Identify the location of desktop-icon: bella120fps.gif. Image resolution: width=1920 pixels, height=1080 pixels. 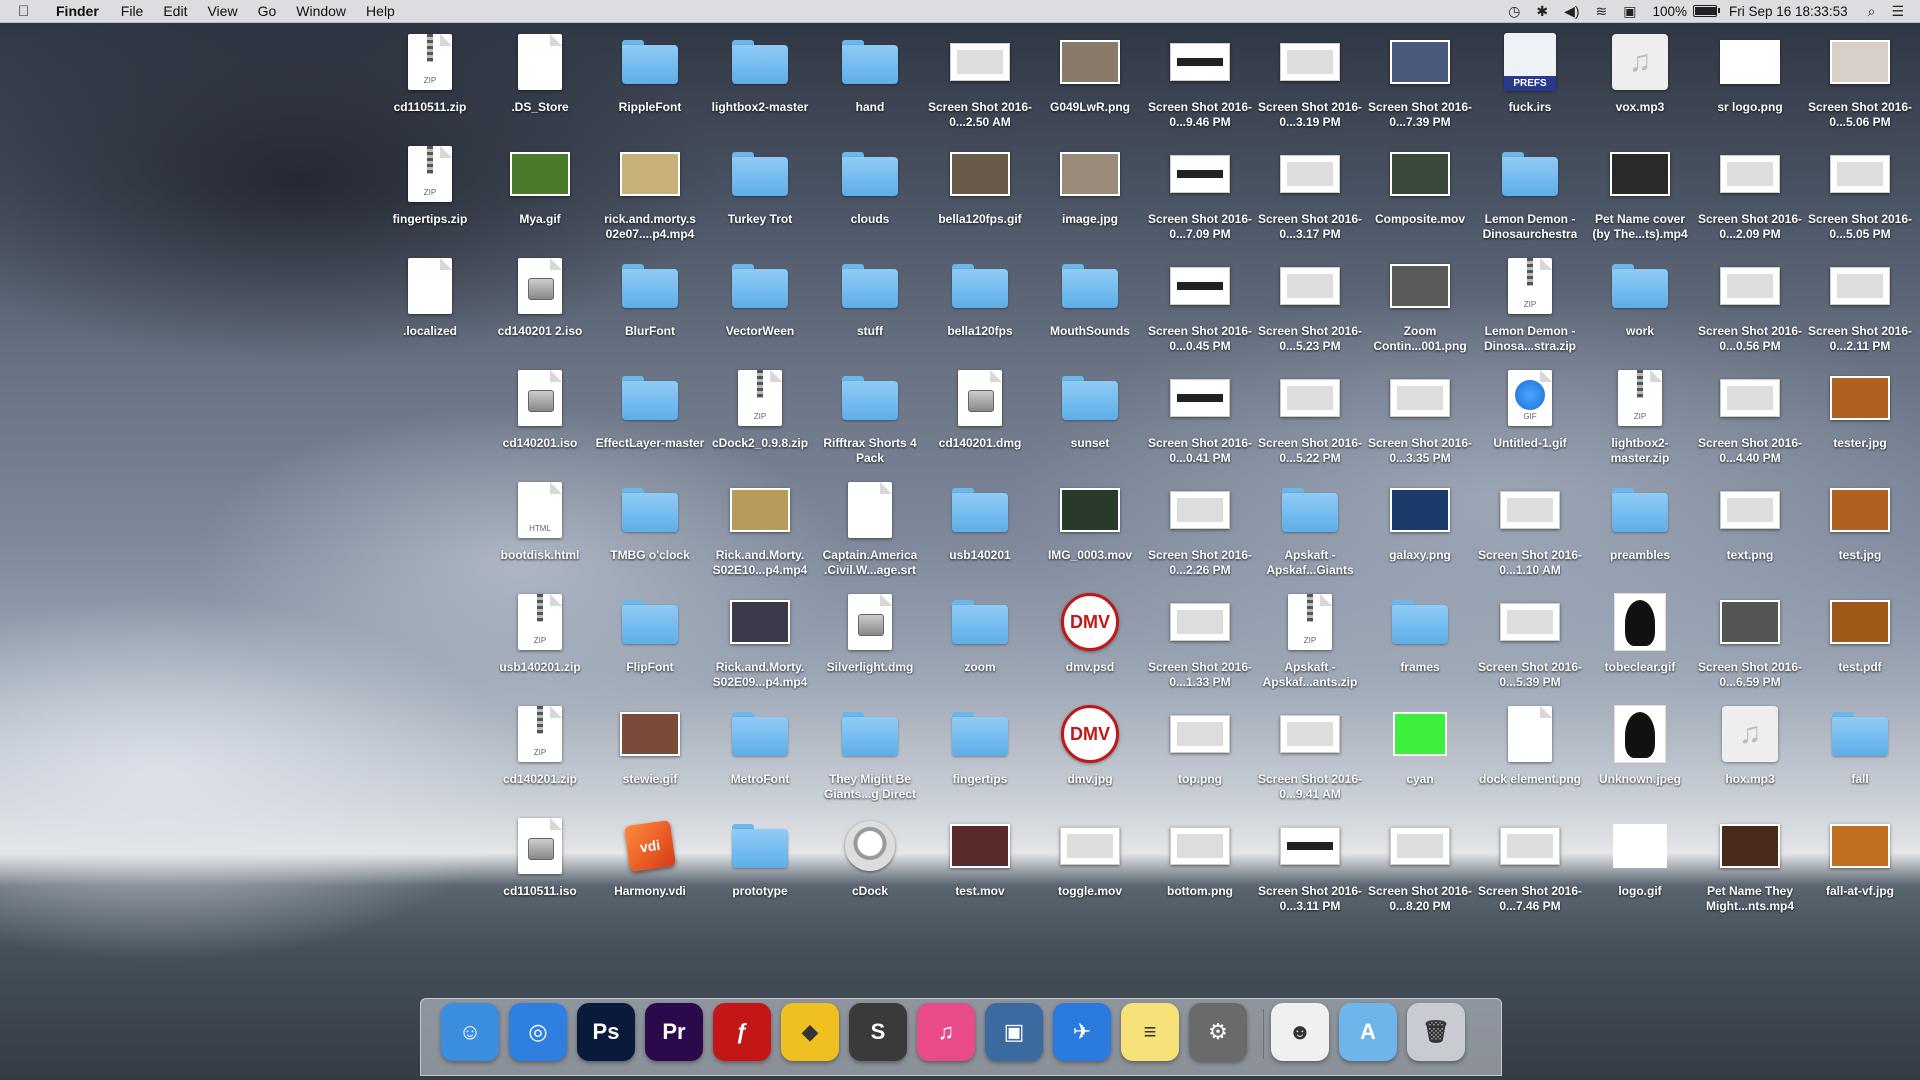
(980, 190).